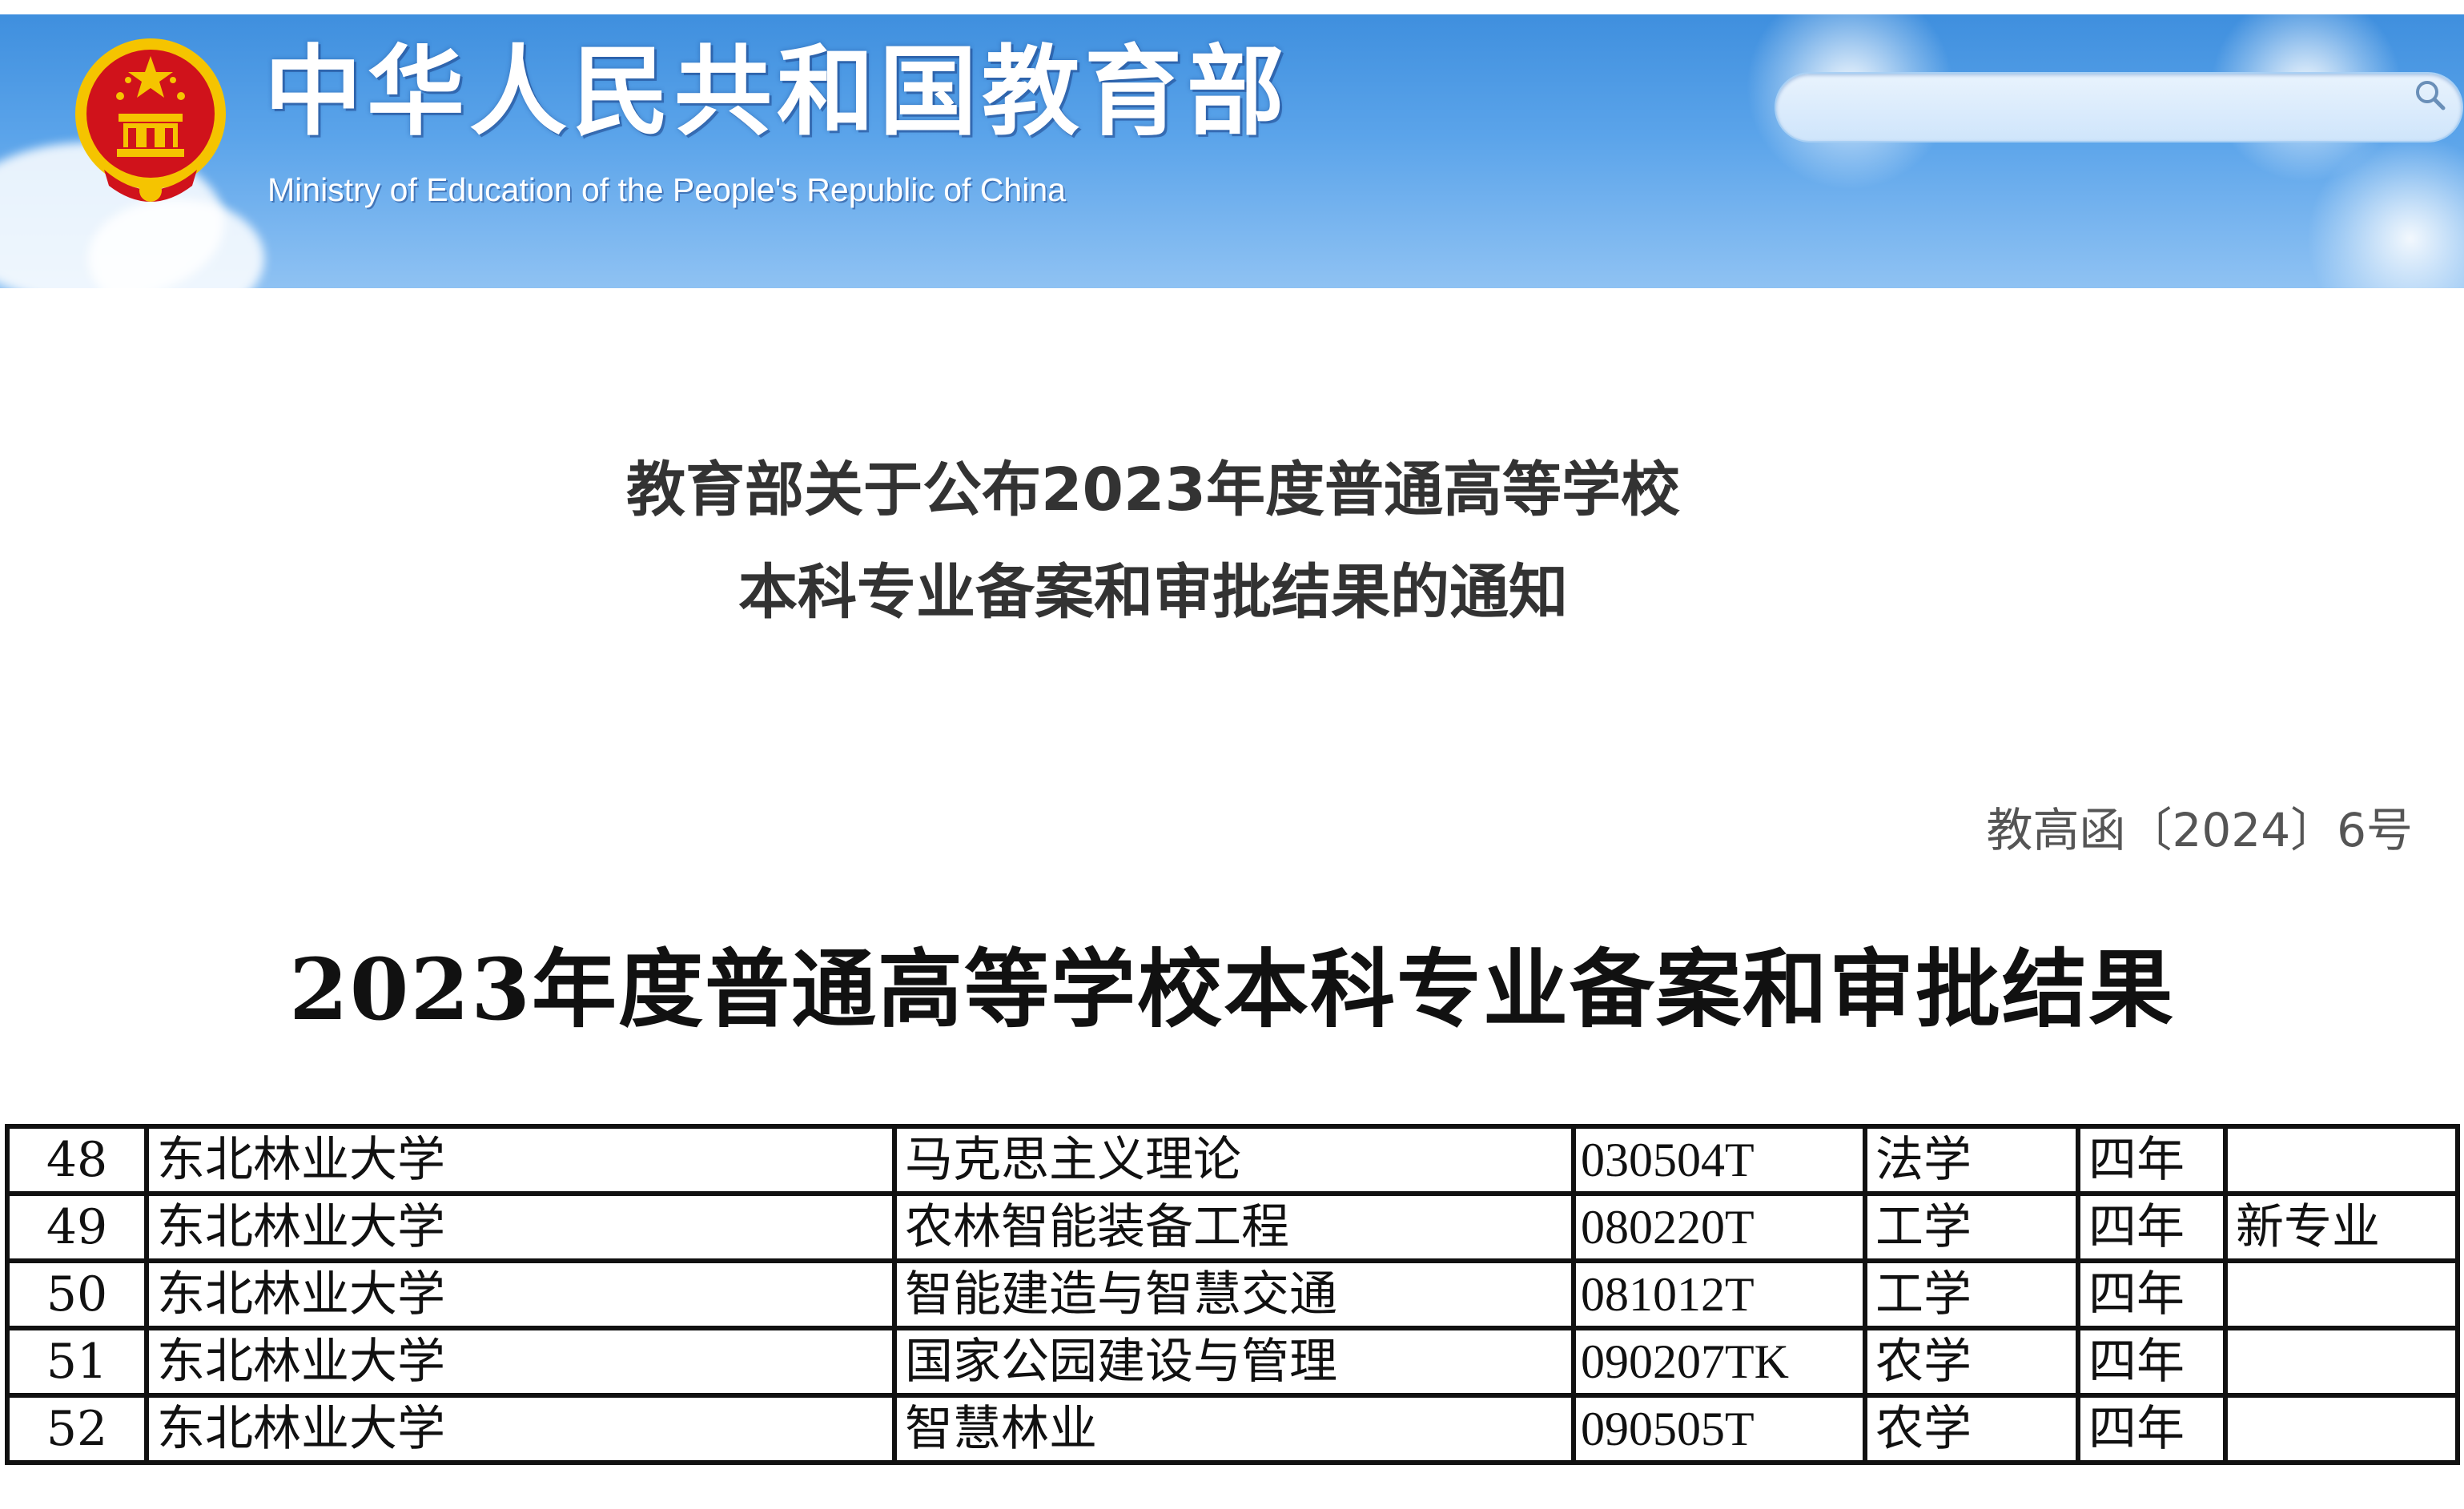 The image size is (2464, 1509). Describe the element at coordinates (1719, 1294) in the screenshot. I see `major-code: 081012T` at that location.